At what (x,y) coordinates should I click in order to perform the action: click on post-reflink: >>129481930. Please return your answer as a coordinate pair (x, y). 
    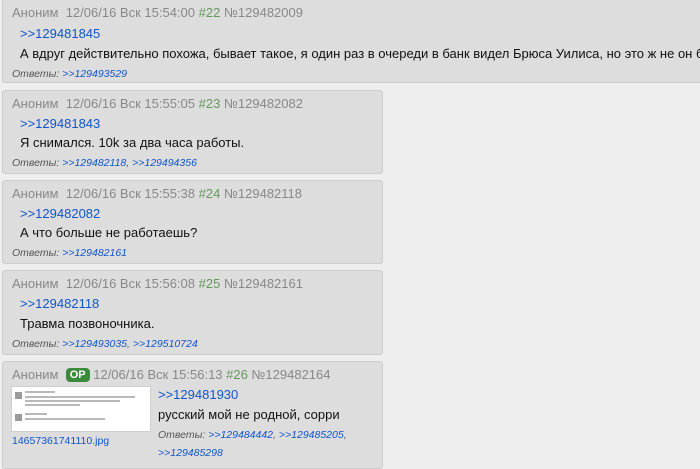
    Looking at the image, I should click on (198, 394).